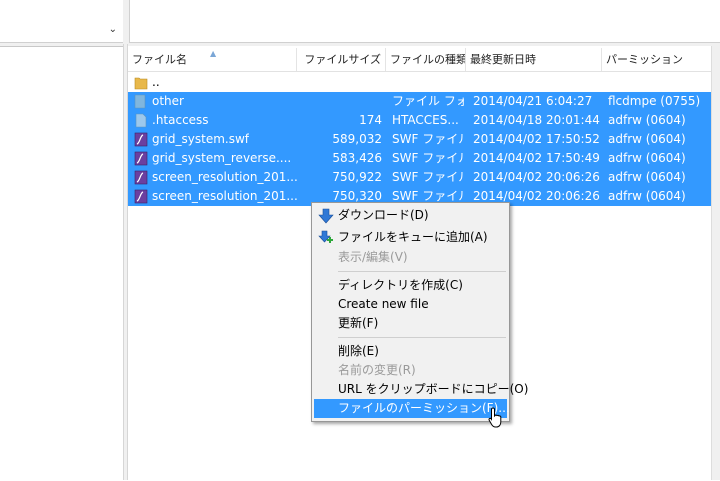 This screenshot has width=720, height=481. What do you see at coordinates (141, 120) in the screenshot?
I see `file-icon` at bounding box center [141, 120].